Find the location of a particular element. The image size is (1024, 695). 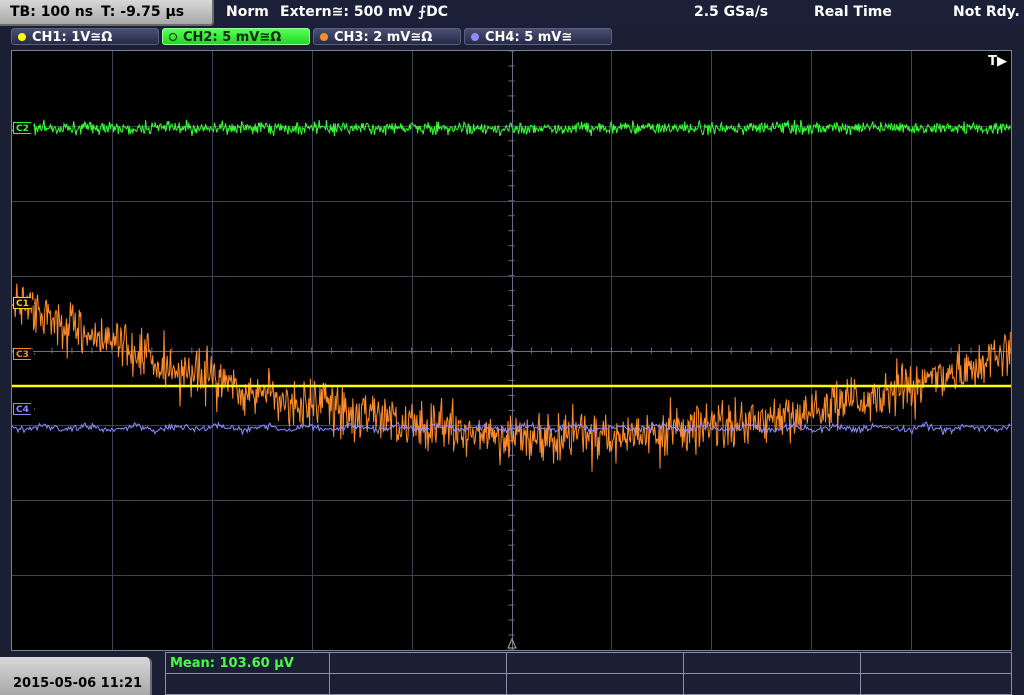

channel-tab-ch4: CH4: 5 mV≅ is located at coordinates (538, 36).